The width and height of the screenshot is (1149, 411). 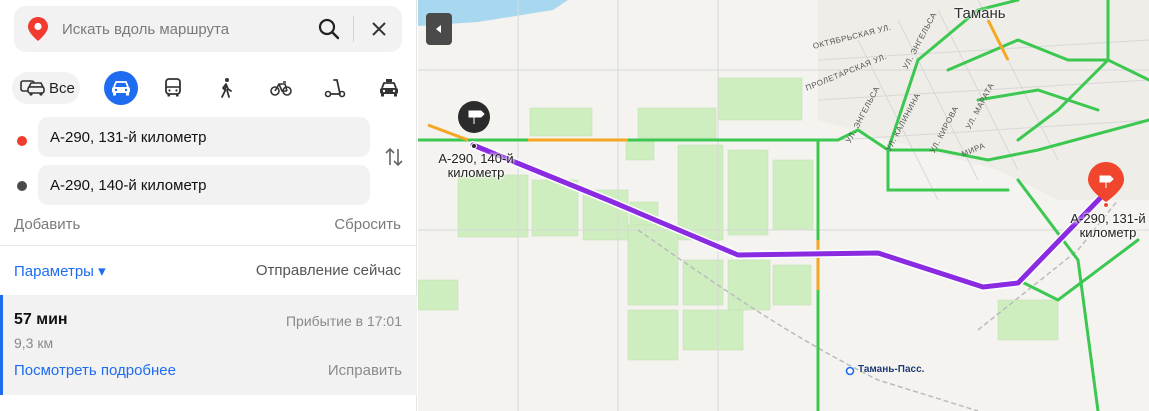 What do you see at coordinates (38, 29) in the screenshot?
I see `location-pin-icon` at bounding box center [38, 29].